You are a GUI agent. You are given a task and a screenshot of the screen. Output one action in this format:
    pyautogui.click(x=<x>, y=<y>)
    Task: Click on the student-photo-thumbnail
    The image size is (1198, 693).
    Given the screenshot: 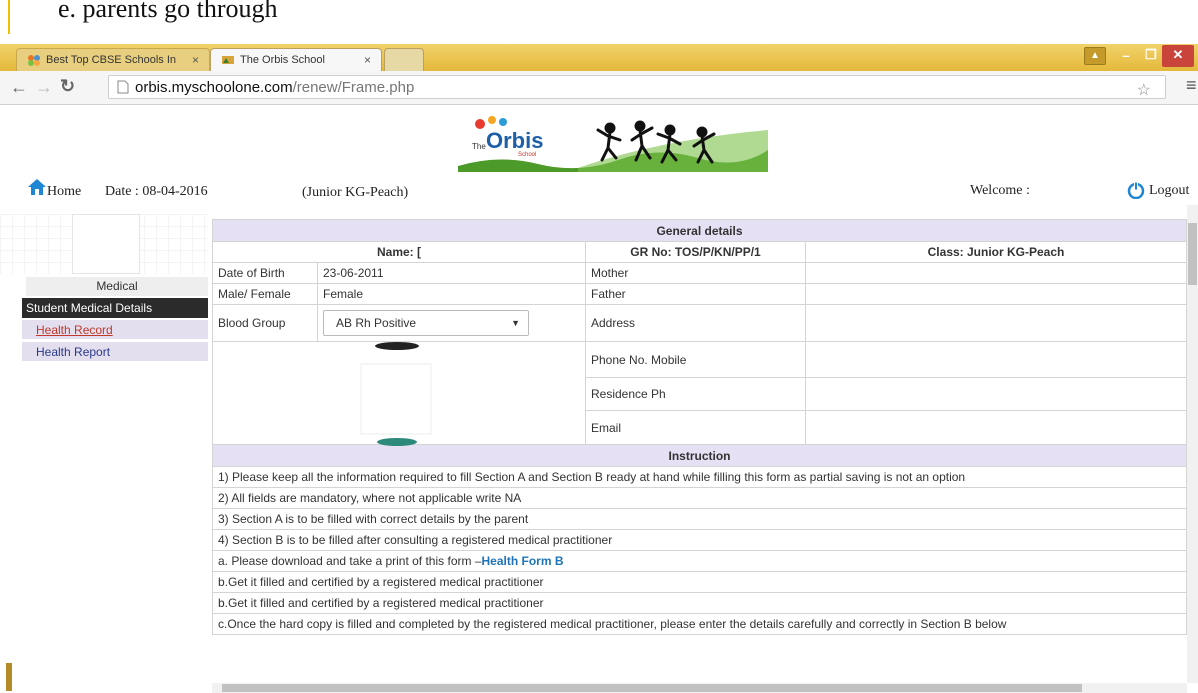 What is the action you would take?
    pyautogui.click(x=106, y=244)
    